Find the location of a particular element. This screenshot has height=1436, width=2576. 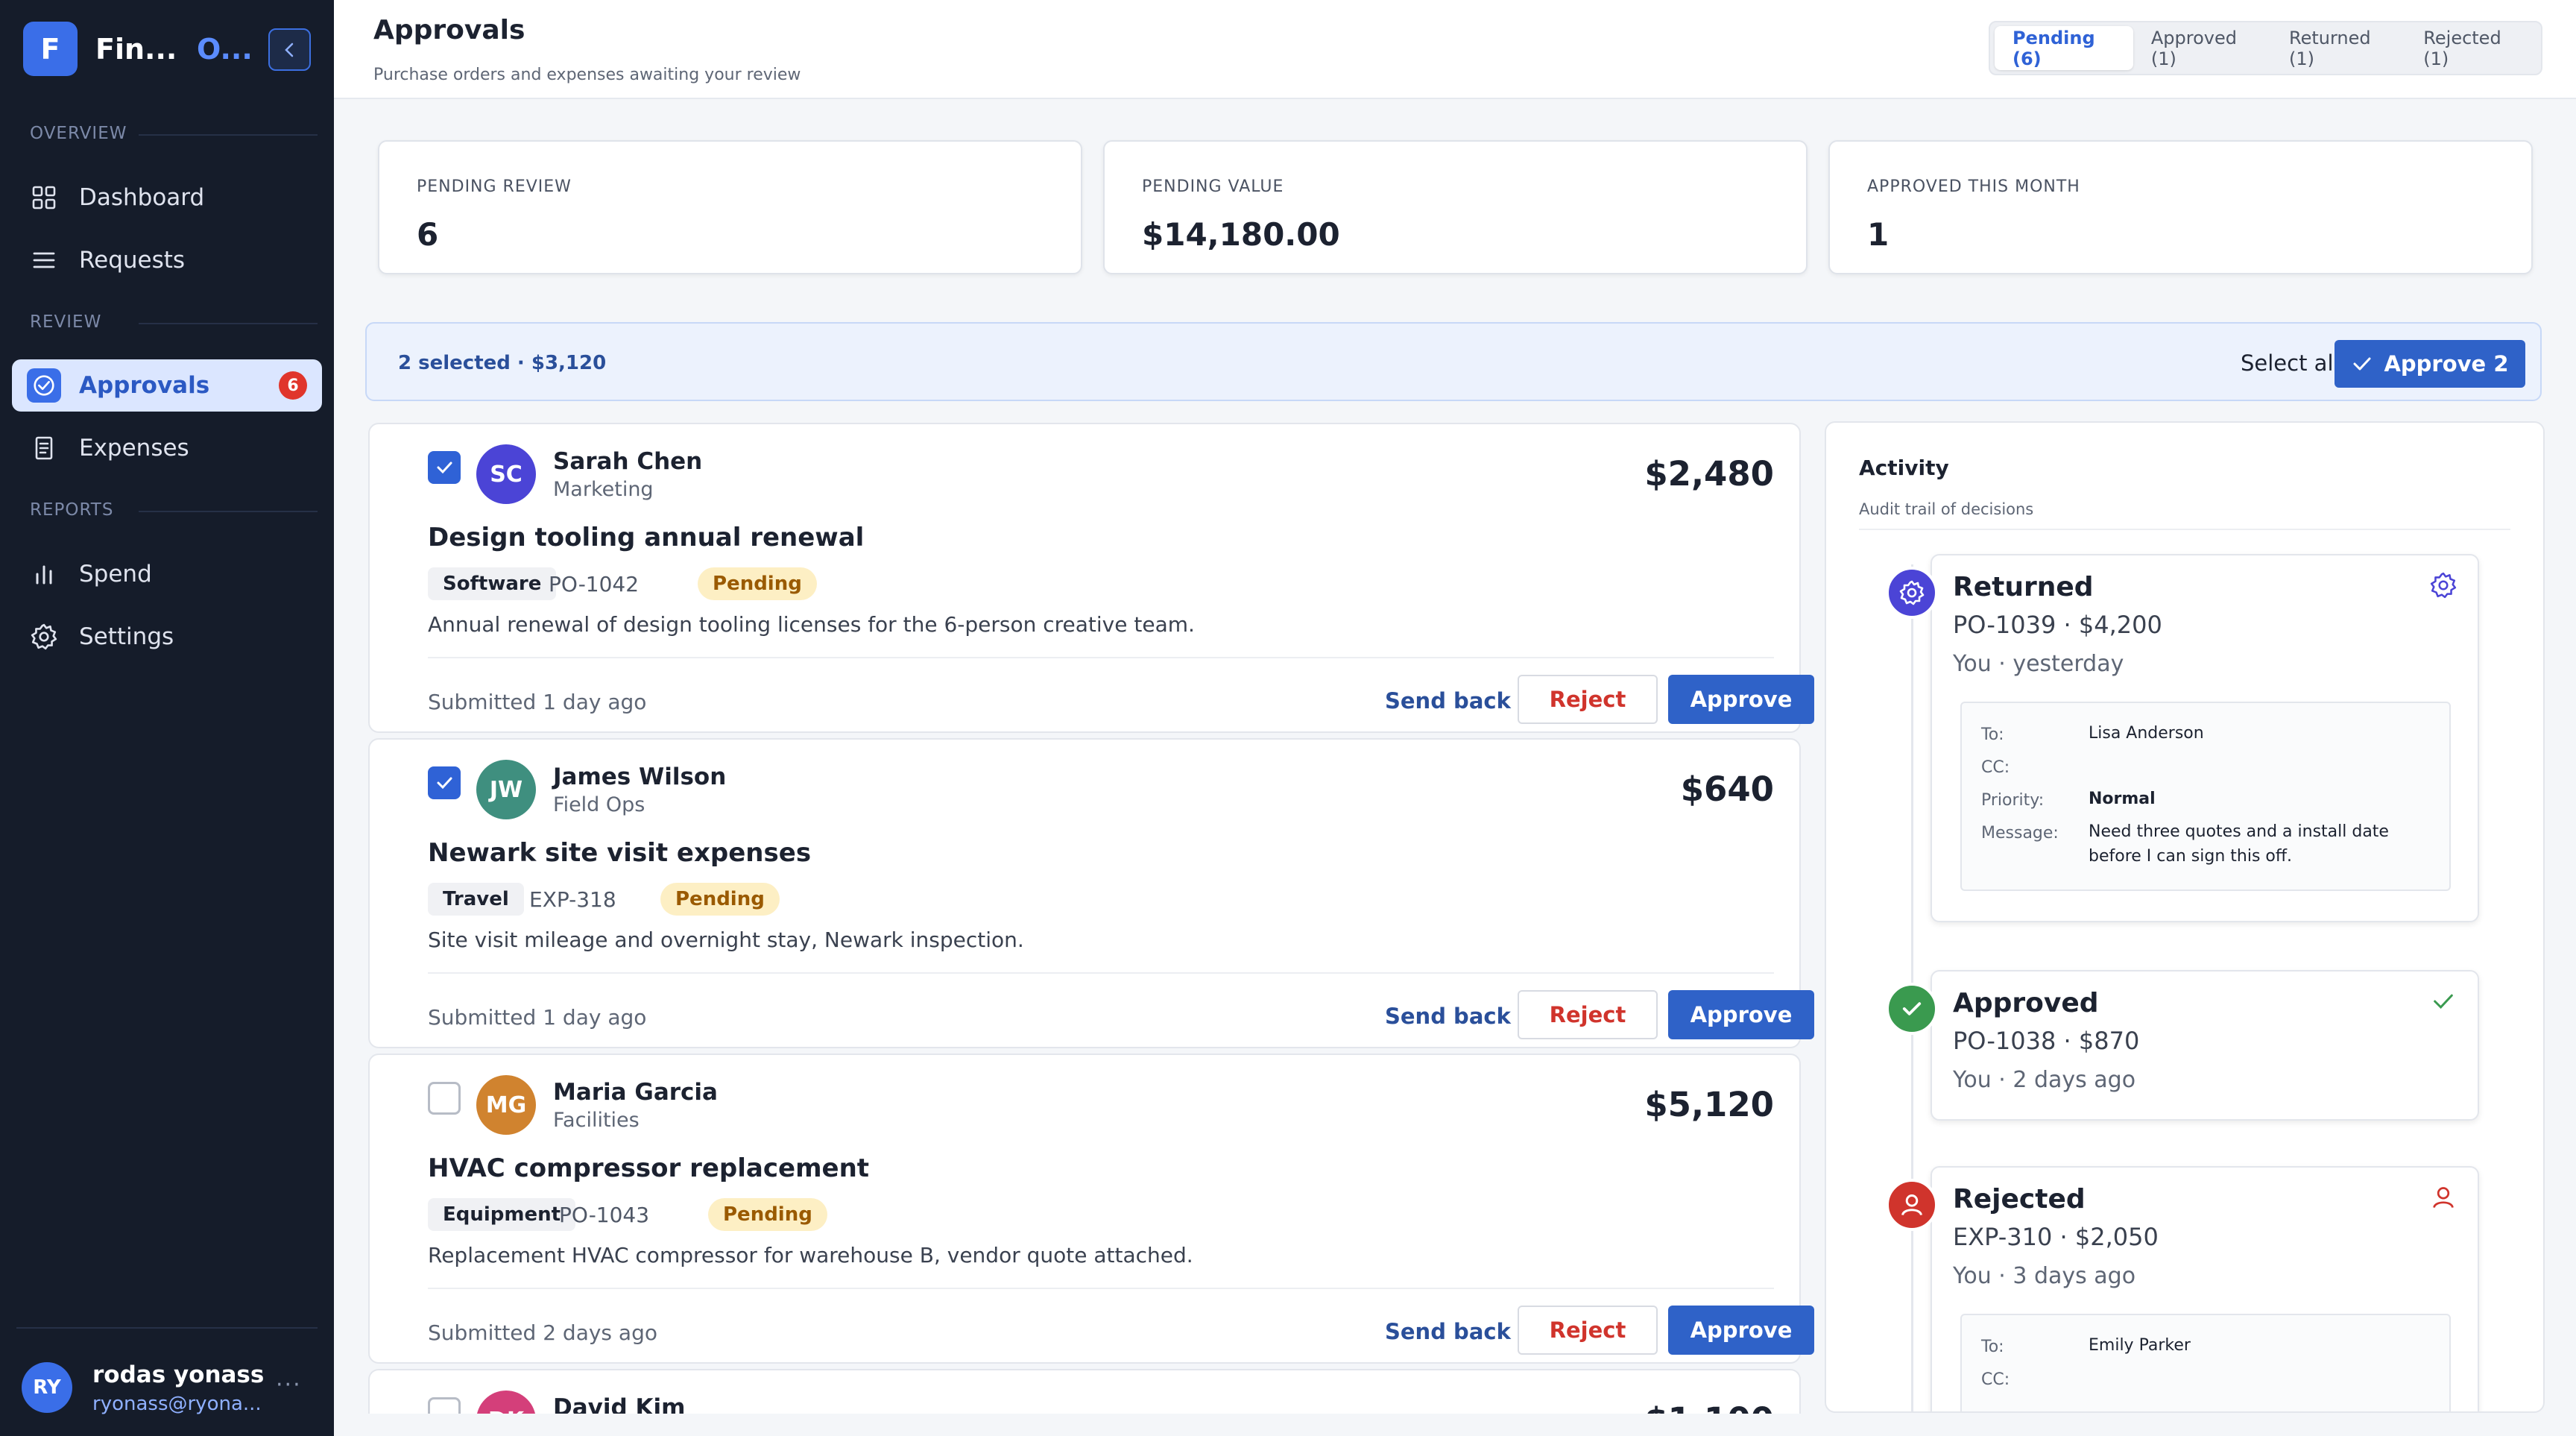

section-reports: REPORTS is located at coordinates (72, 510).